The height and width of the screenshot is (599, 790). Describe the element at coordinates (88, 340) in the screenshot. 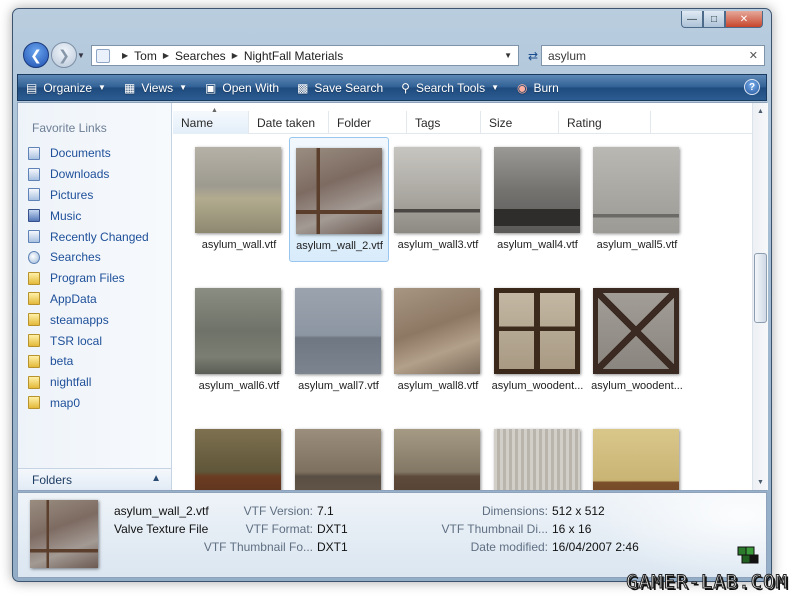

I see `sidebar-item-tsr-local: TSR local` at that location.